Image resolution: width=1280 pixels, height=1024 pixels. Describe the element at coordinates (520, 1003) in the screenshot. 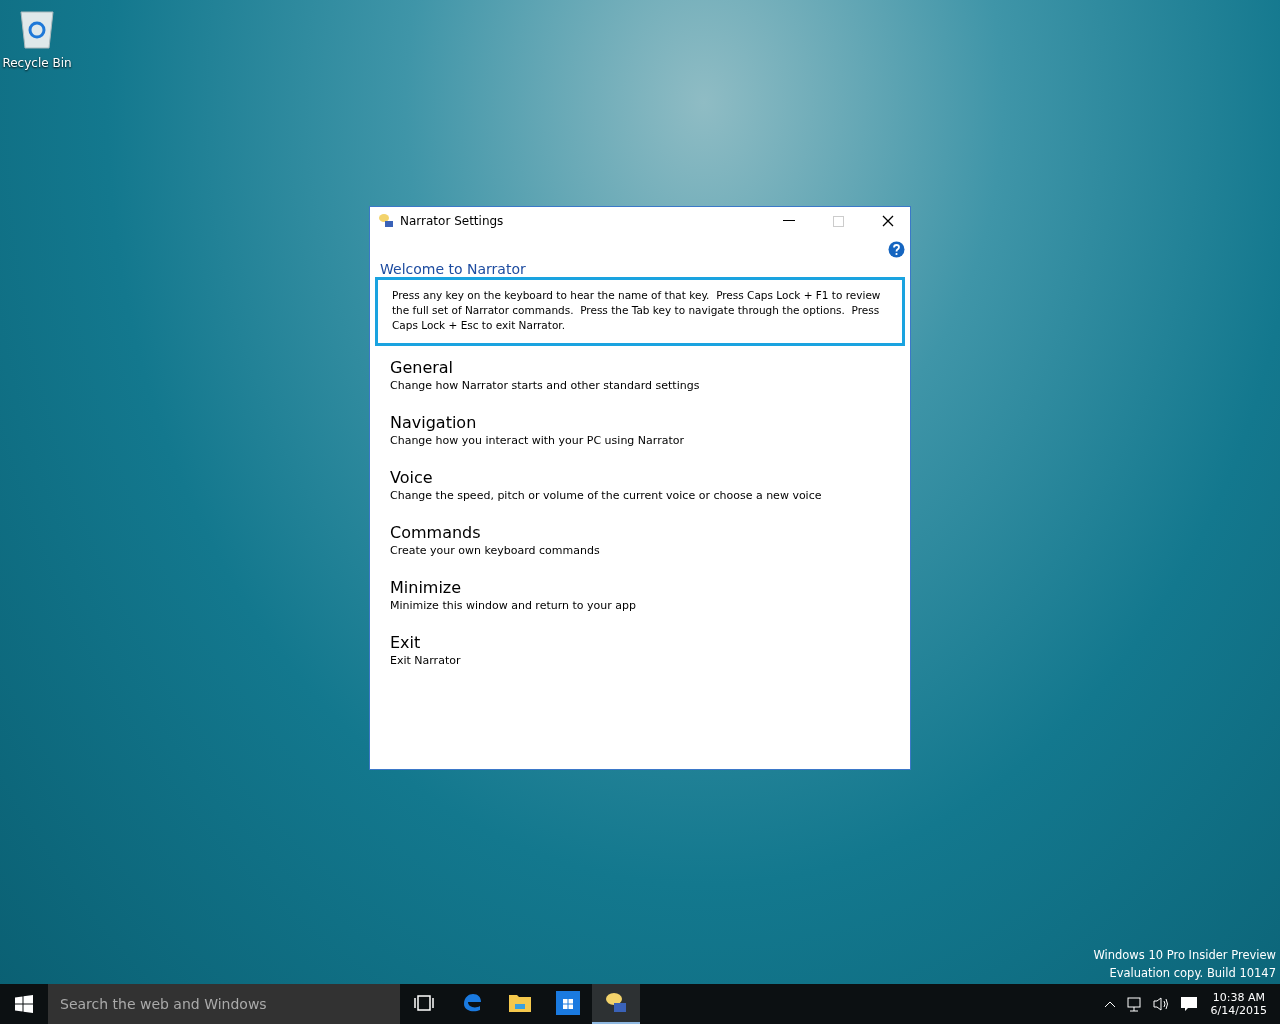

I see `folder-icon` at that location.